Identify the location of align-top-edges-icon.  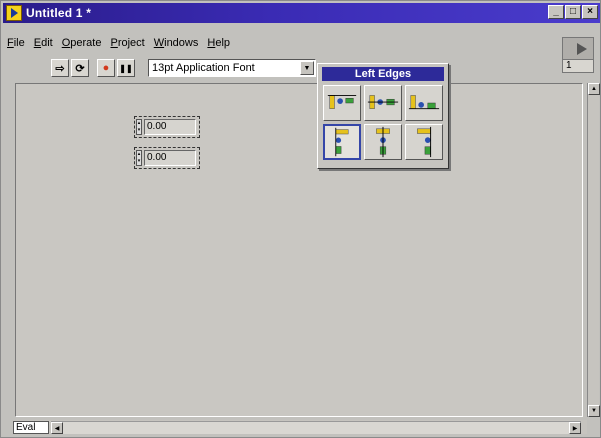
(342, 101).